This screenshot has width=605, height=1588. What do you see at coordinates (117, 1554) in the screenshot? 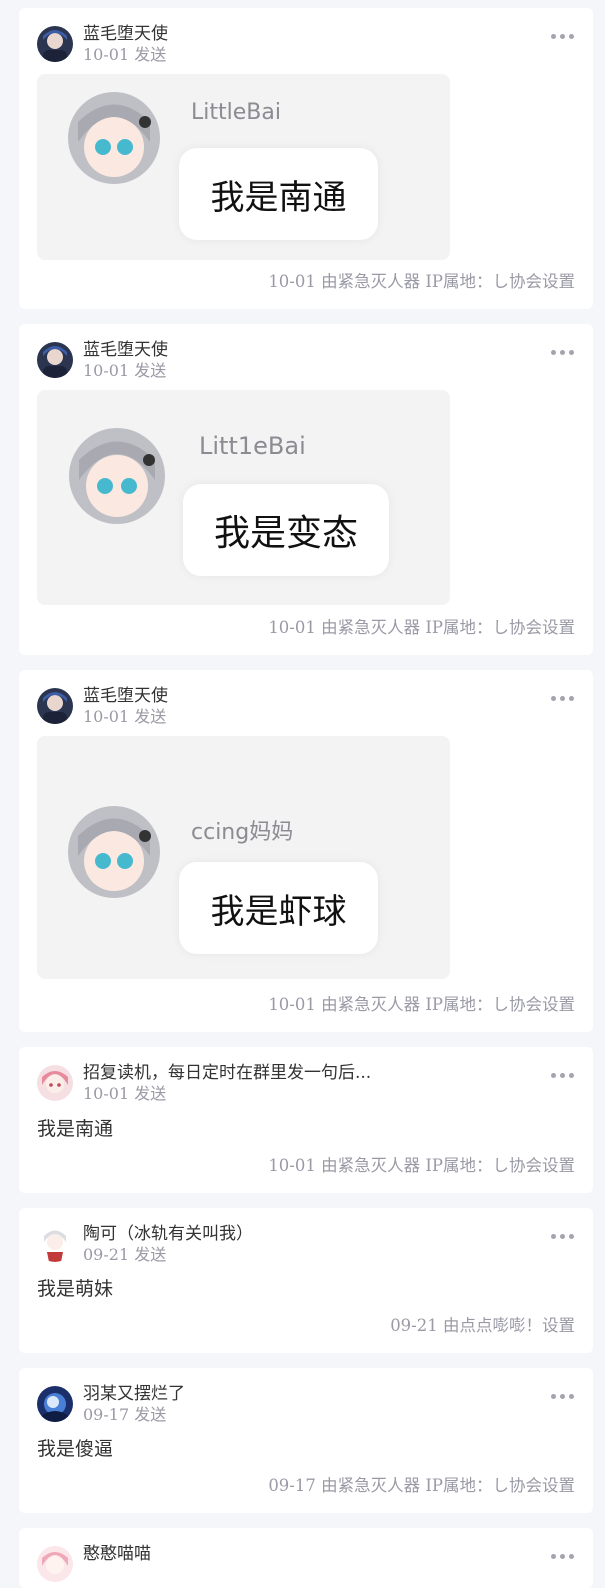
I see `author-name: 憨憨喵喵` at bounding box center [117, 1554].